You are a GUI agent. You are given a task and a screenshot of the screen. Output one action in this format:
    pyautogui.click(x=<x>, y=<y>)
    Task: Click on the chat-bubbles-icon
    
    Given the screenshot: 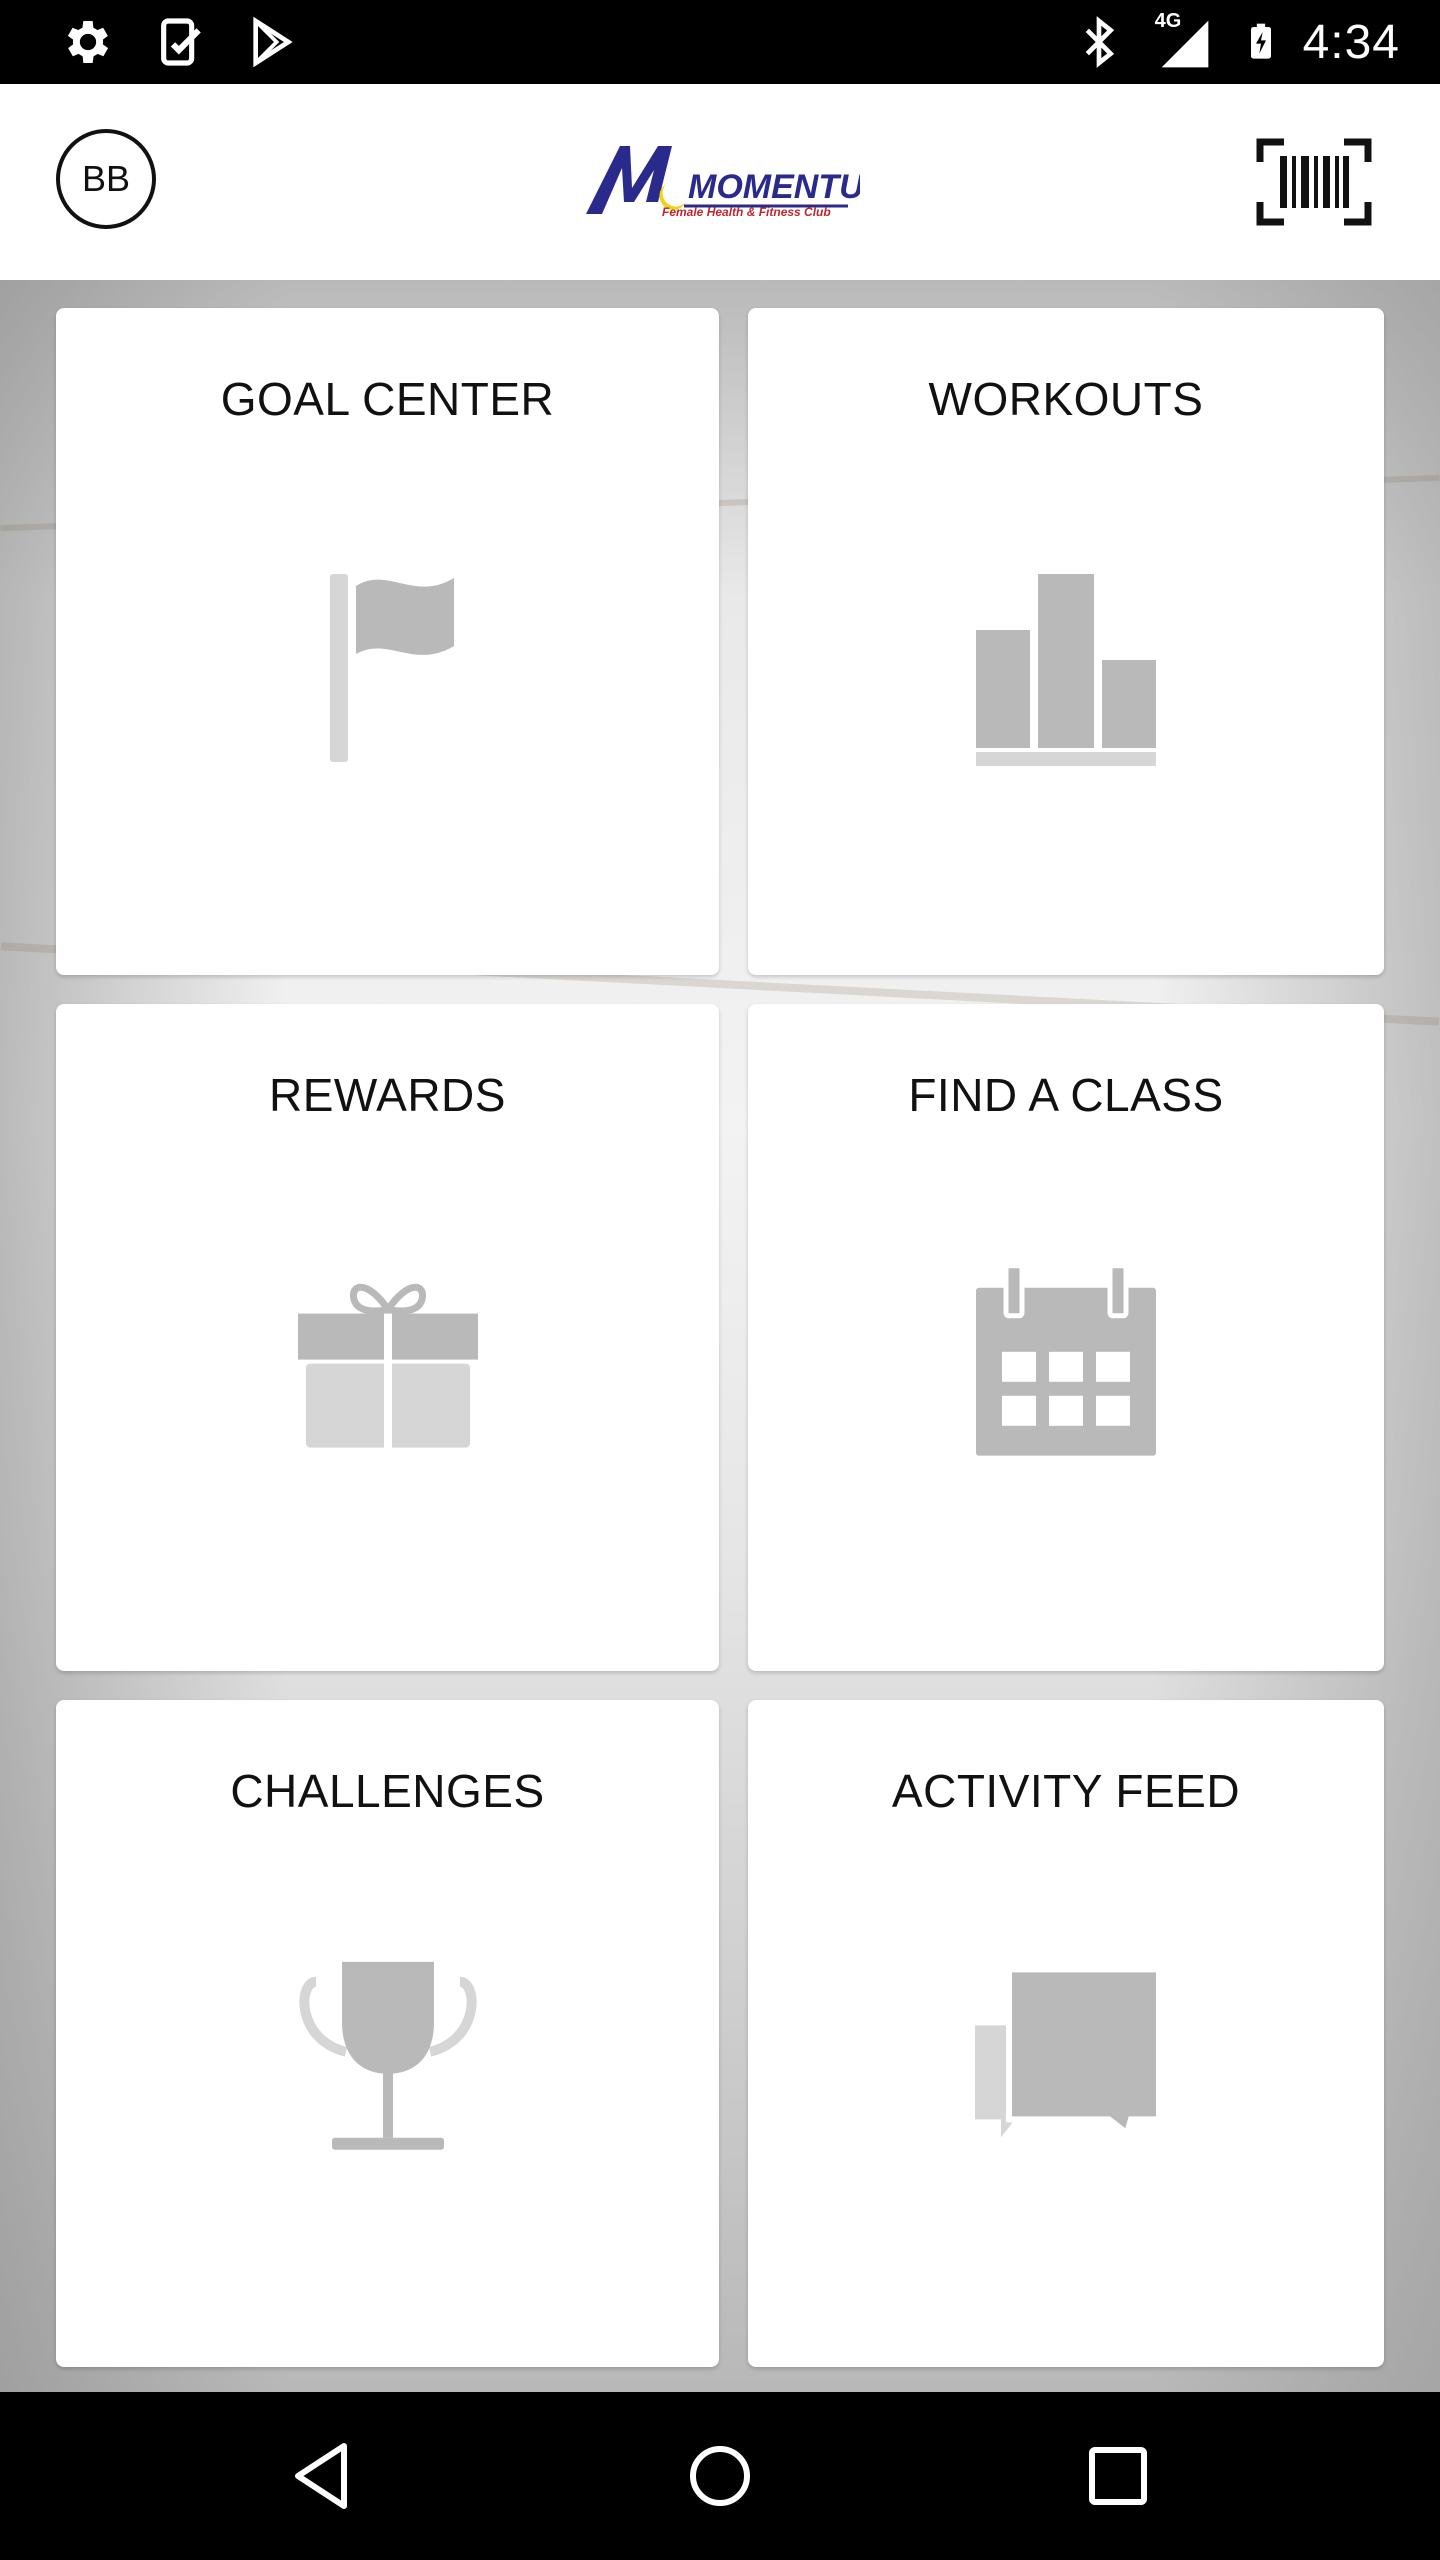 What is the action you would take?
    pyautogui.click(x=1068, y=2053)
    